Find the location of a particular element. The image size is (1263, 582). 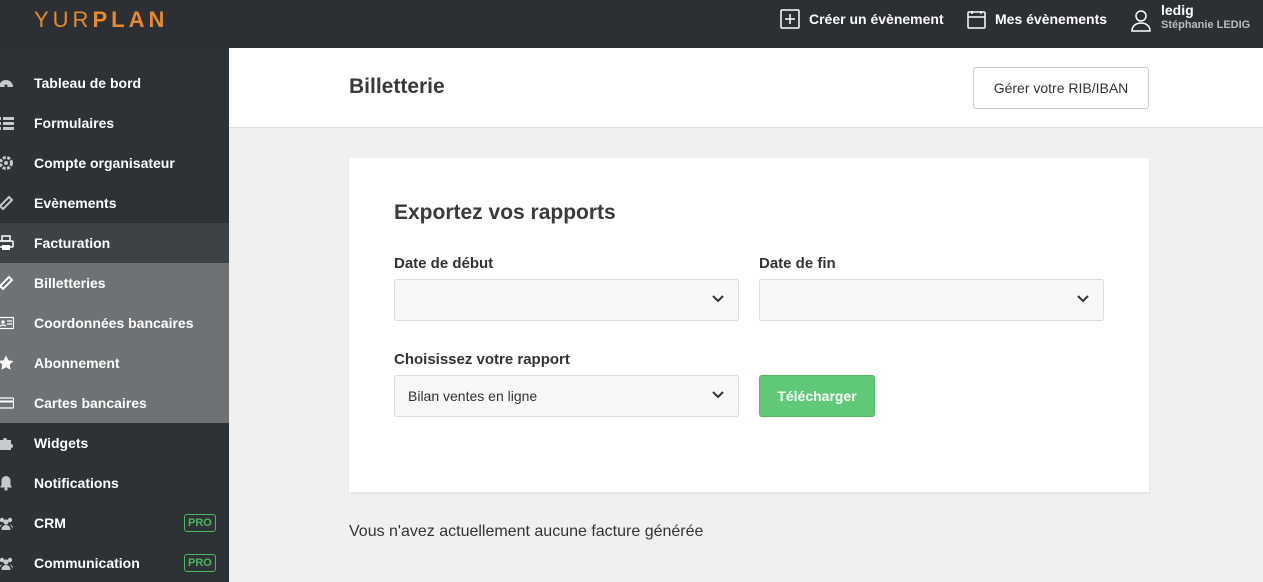

report-type-select: Bilan ventes en ligne is located at coordinates (566, 396).